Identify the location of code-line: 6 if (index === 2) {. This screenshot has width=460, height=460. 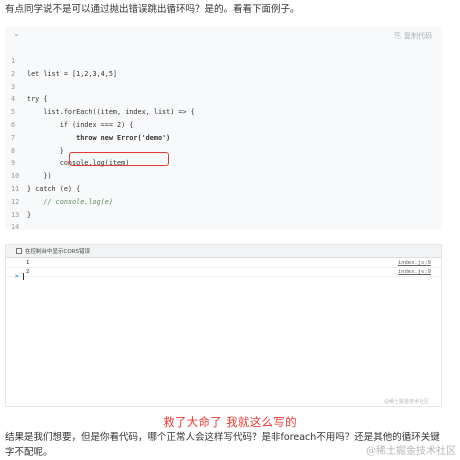
(223, 125).